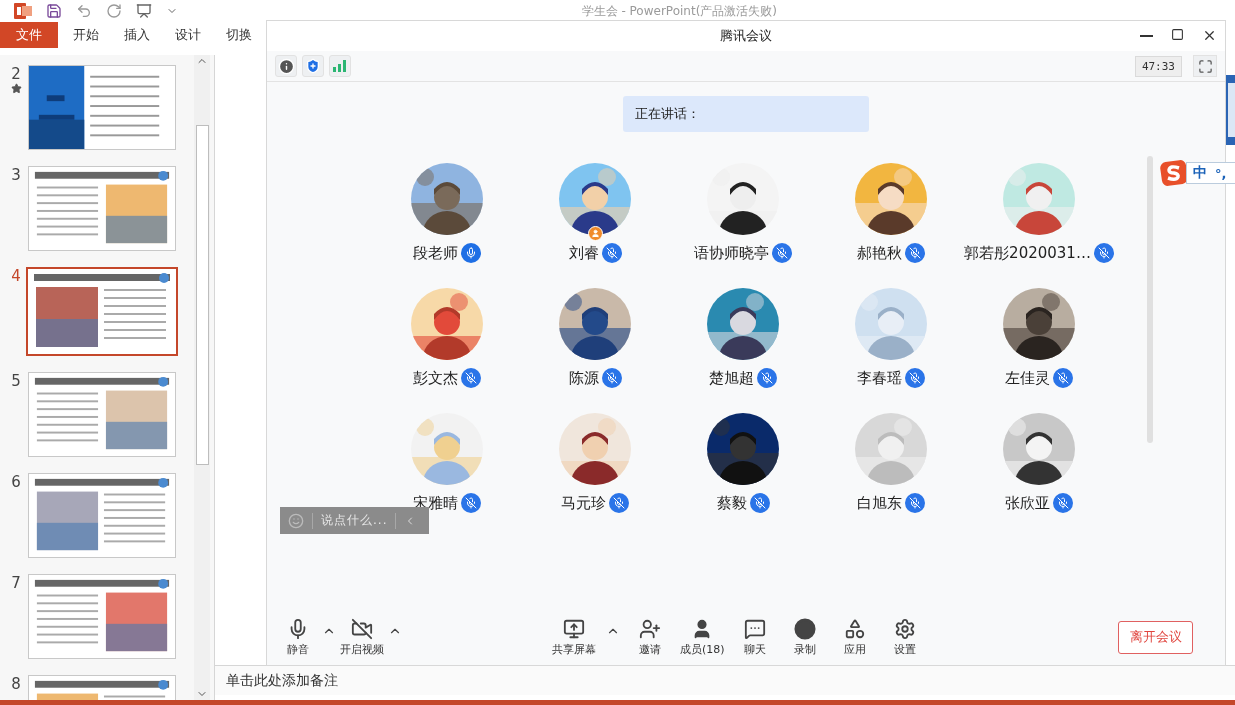 The width and height of the screenshot is (1235, 705). What do you see at coordinates (583, 503) in the screenshot?
I see `participant-name: 马元珍` at bounding box center [583, 503].